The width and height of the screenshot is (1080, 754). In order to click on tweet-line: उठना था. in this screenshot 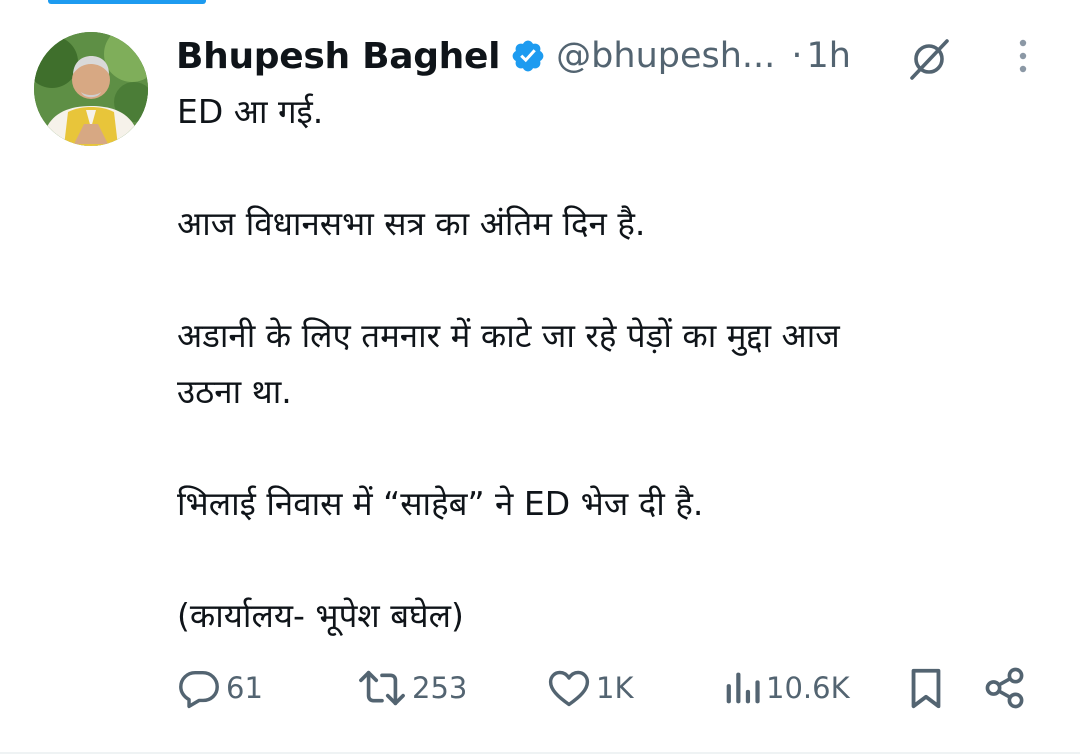, I will do `click(234, 391)`.